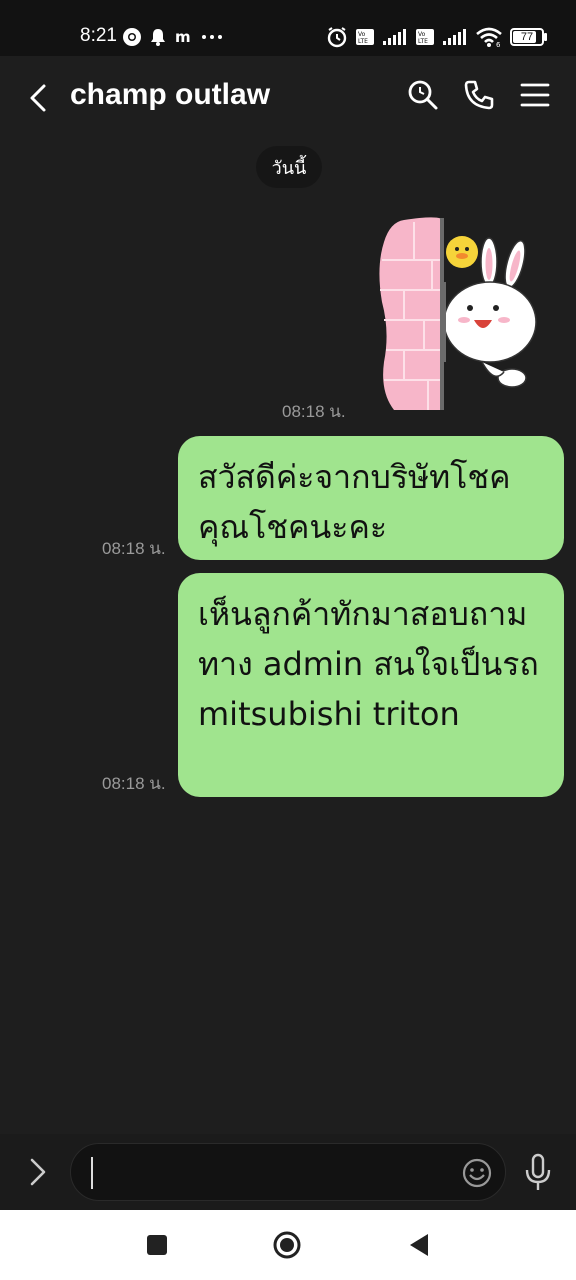 This screenshot has width=576, height=1280. What do you see at coordinates (157, 1245) in the screenshot?
I see `recents-icon` at bounding box center [157, 1245].